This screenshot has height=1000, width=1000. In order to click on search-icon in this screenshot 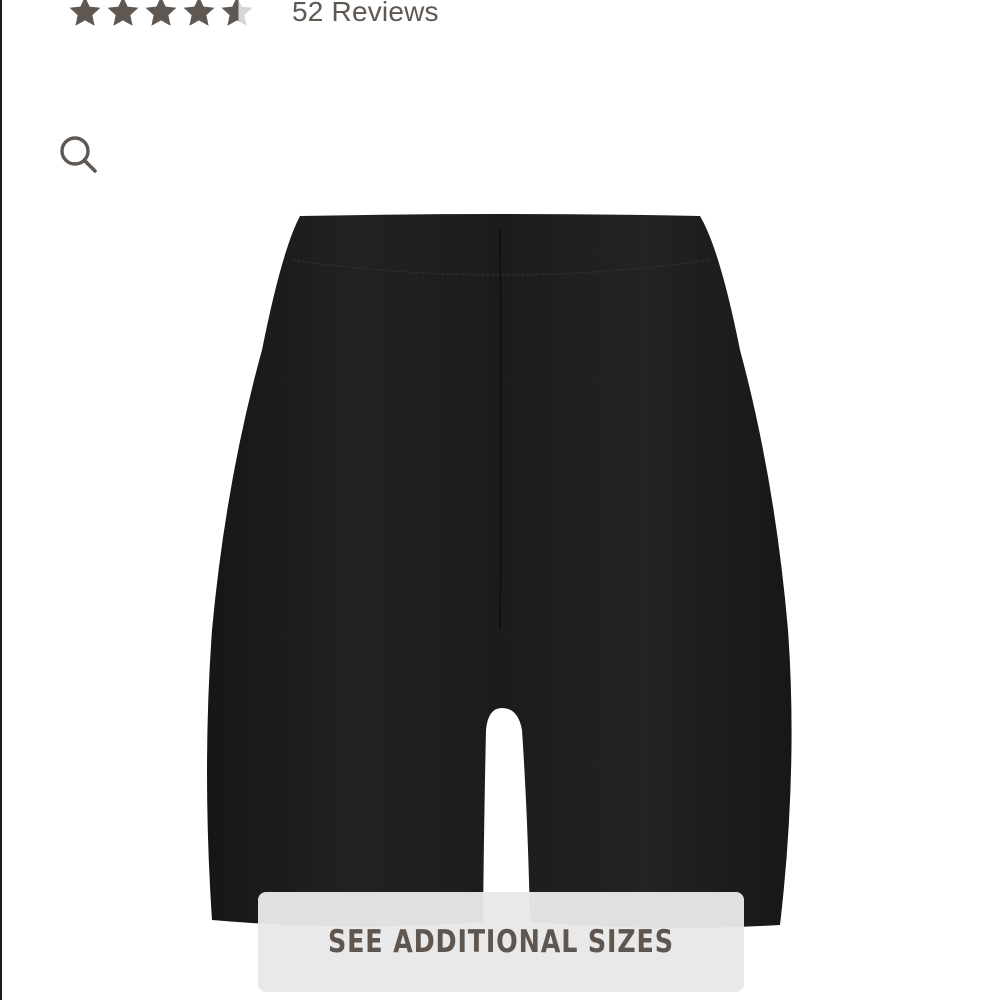, I will do `click(78, 154)`.